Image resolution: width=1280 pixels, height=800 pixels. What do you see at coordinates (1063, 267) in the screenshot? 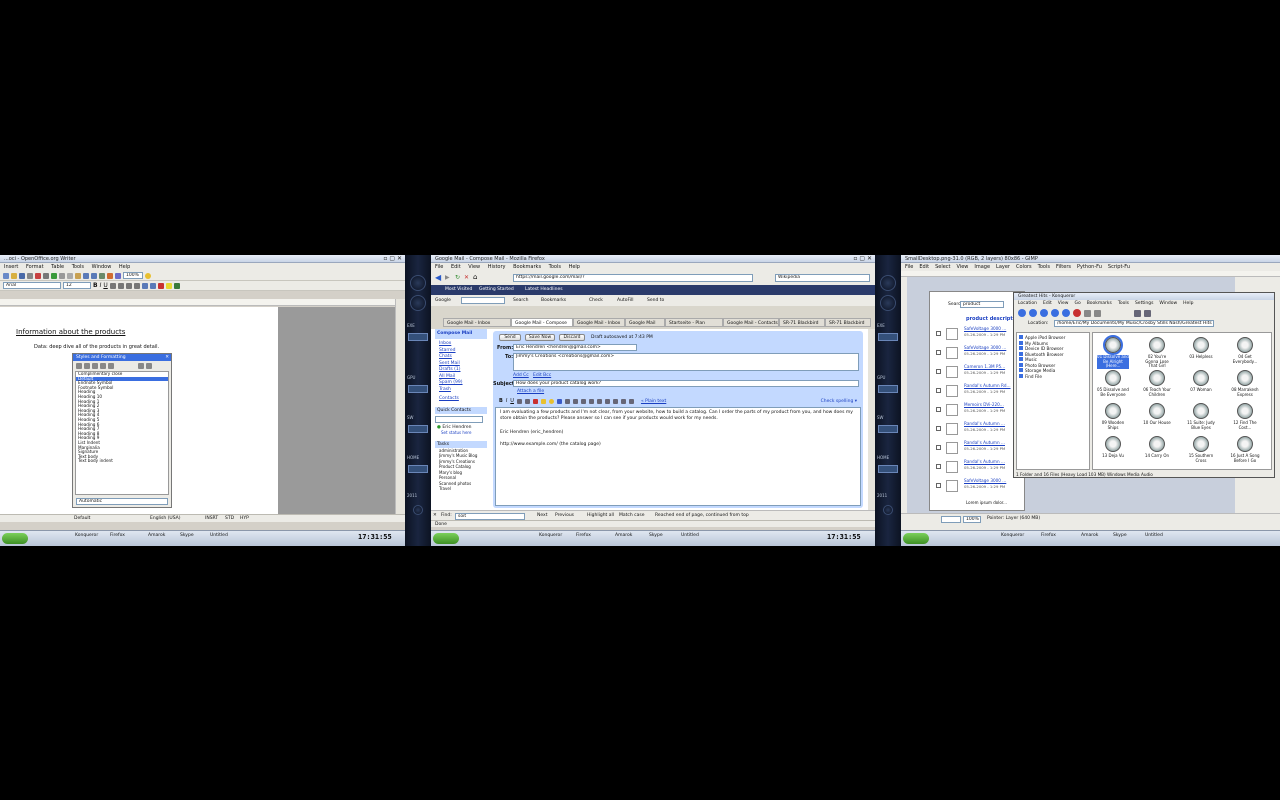
I see `gimp-menu-item: Filters` at bounding box center [1063, 267].